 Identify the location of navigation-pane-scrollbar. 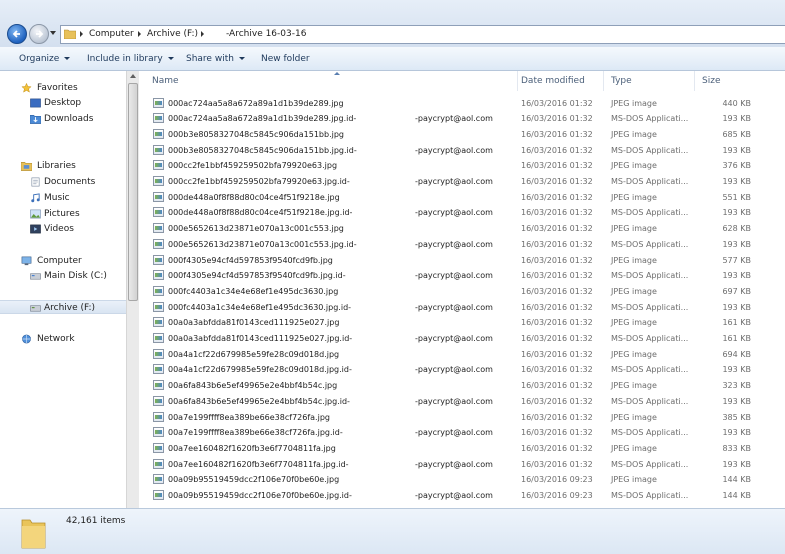
(132, 289).